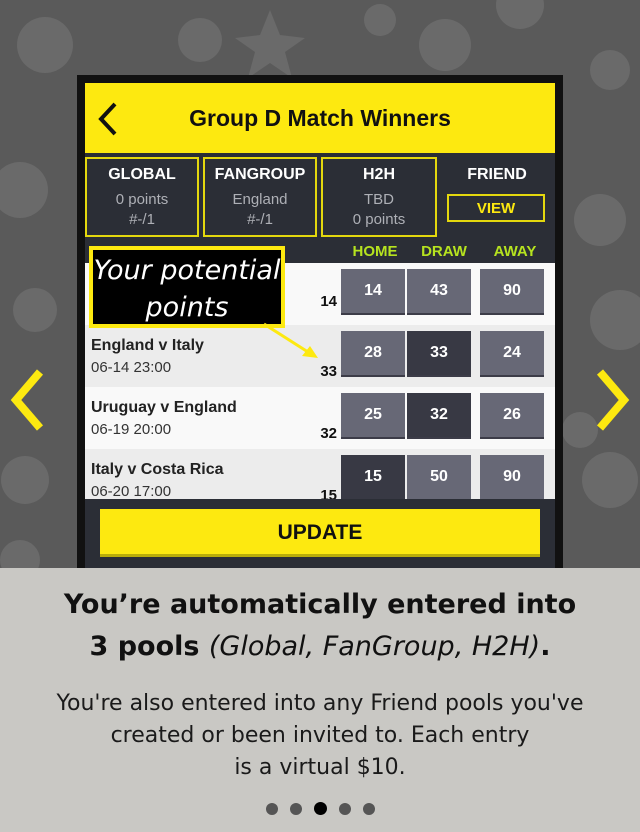 This screenshot has height=832, width=640. Describe the element at coordinates (545, 646) in the screenshot. I see `headline-period: .` at that location.